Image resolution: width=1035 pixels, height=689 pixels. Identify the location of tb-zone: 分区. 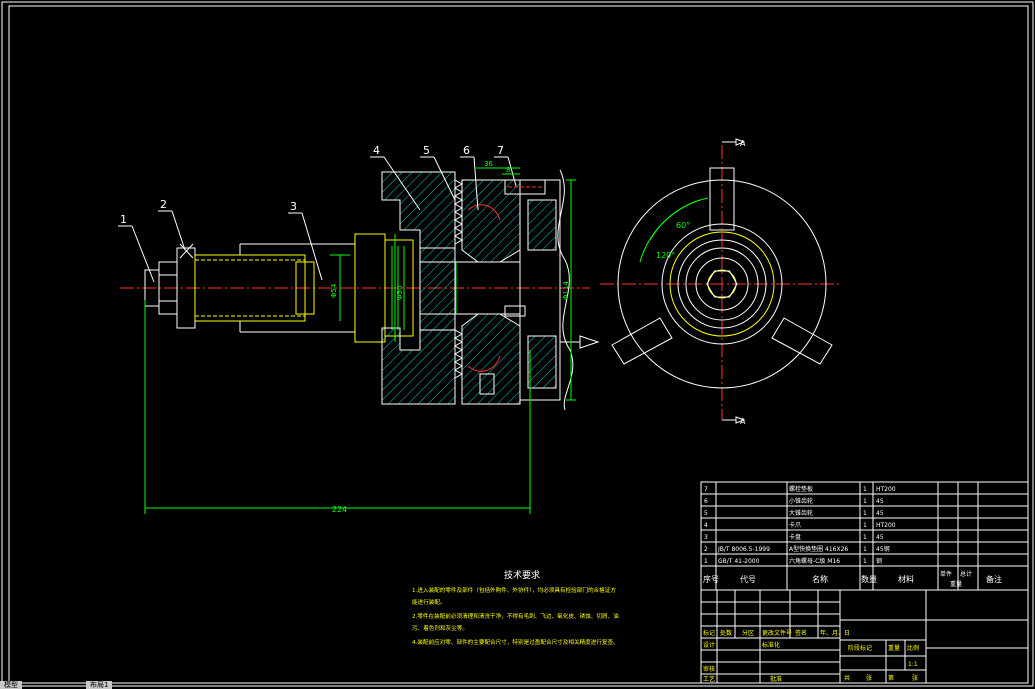
(748, 633).